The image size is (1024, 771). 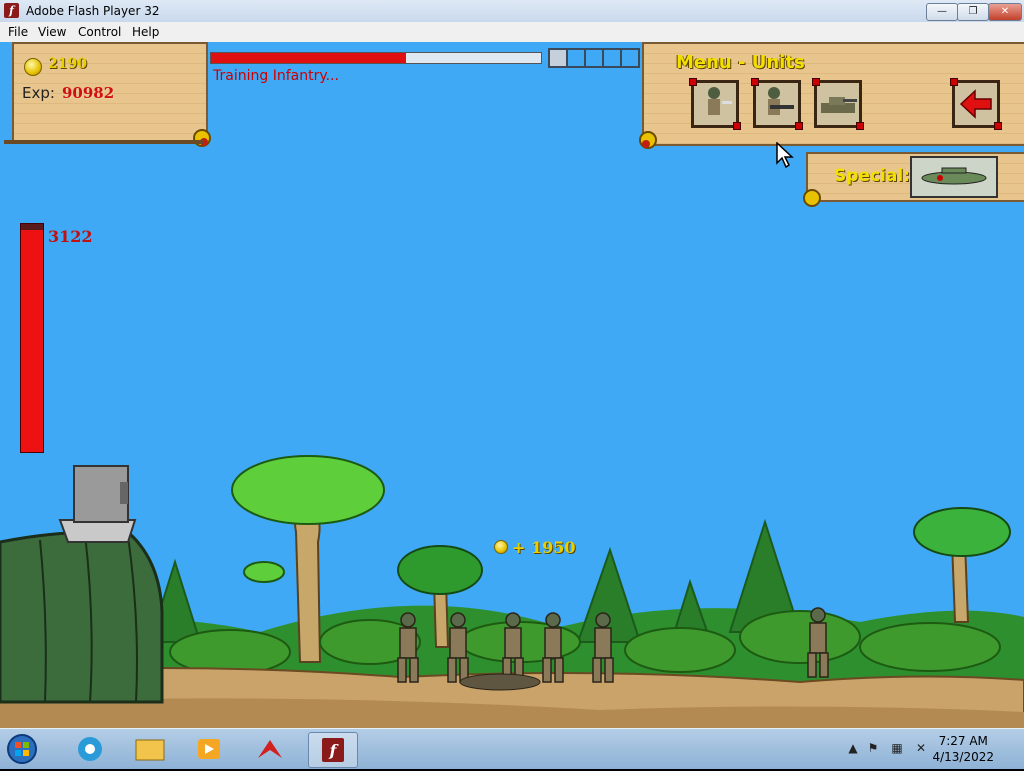 I want to click on clock-time: 7:27 AM, so click(x=963, y=741).